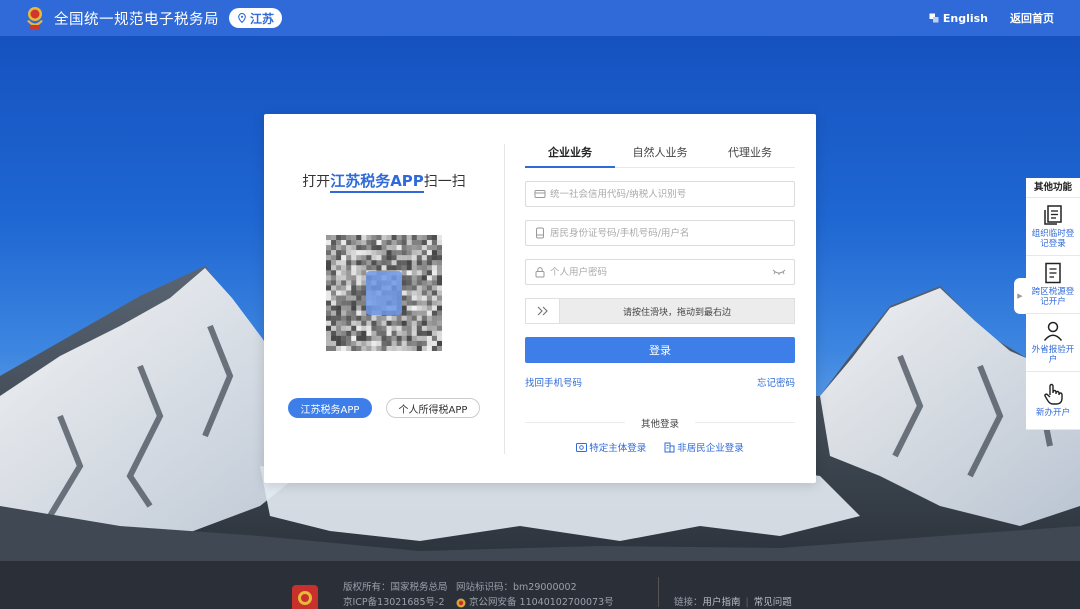  I want to click on hand-pointer-icon, so click(1053, 394).